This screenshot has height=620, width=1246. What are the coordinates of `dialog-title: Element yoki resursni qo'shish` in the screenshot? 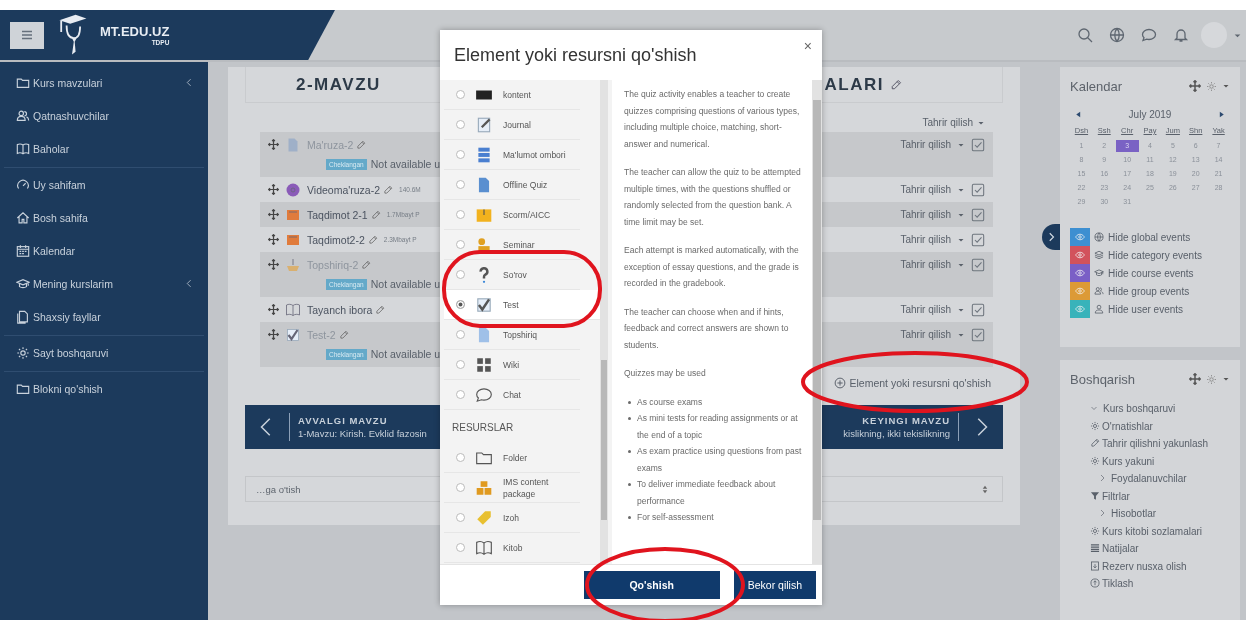 It's located at (575, 55).